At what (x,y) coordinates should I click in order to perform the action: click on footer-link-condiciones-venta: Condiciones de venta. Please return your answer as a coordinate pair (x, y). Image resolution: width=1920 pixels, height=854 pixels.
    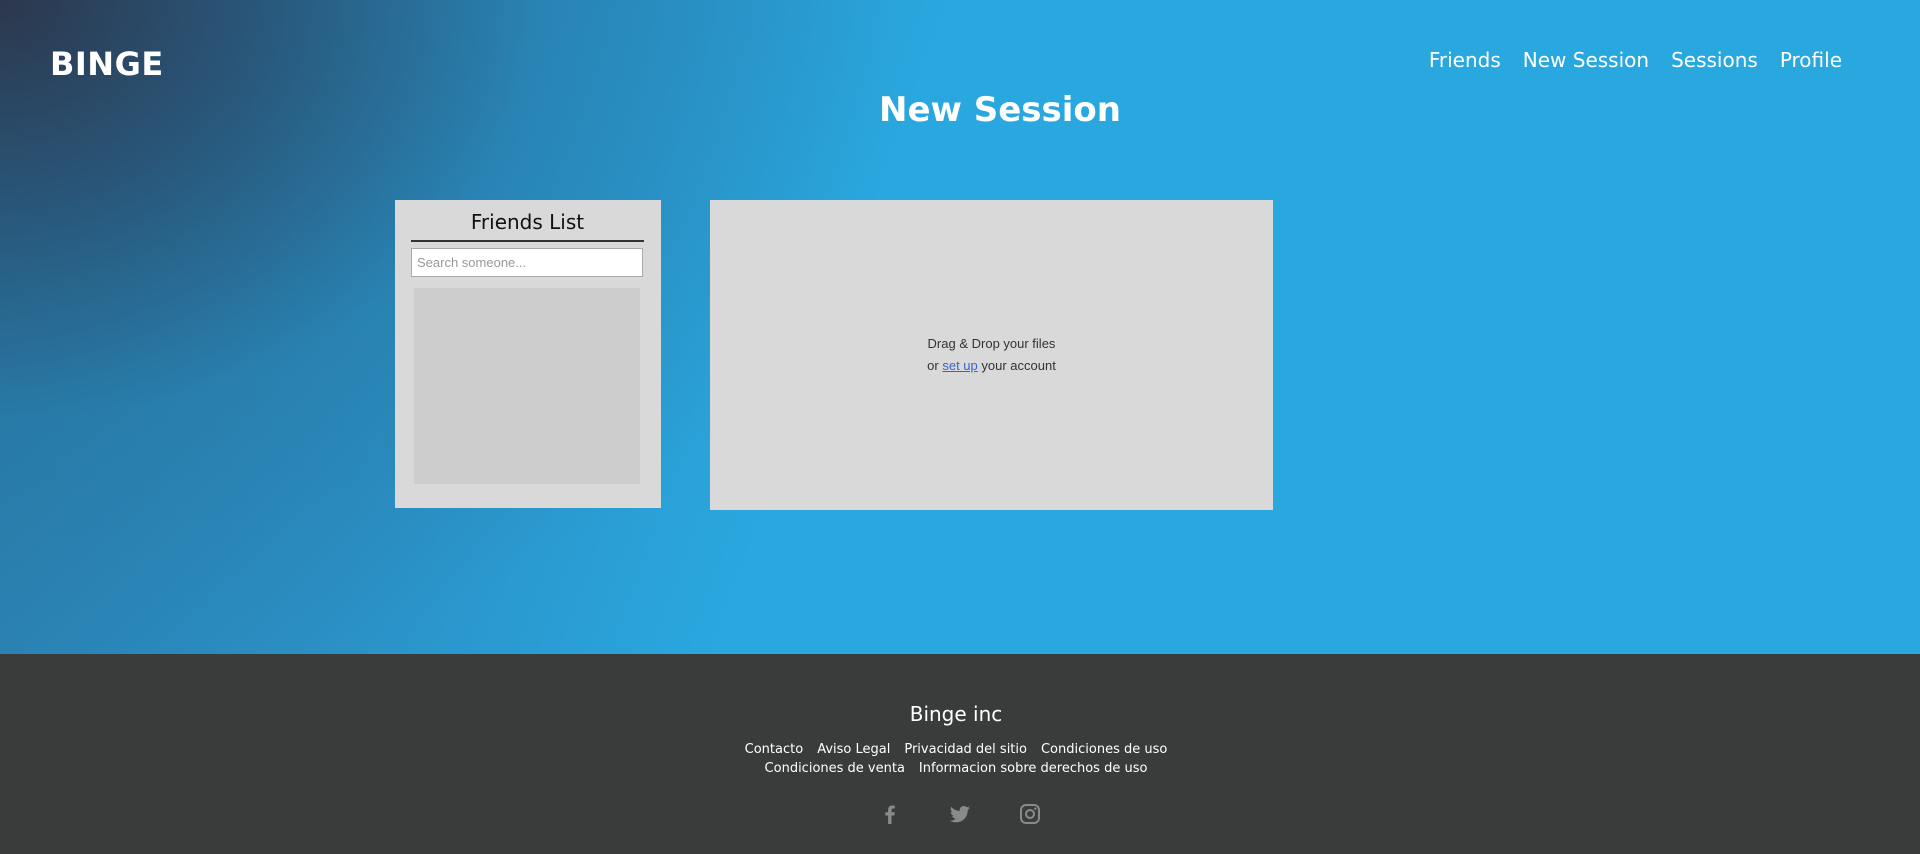
    Looking at the image, I should click on (835, 768).